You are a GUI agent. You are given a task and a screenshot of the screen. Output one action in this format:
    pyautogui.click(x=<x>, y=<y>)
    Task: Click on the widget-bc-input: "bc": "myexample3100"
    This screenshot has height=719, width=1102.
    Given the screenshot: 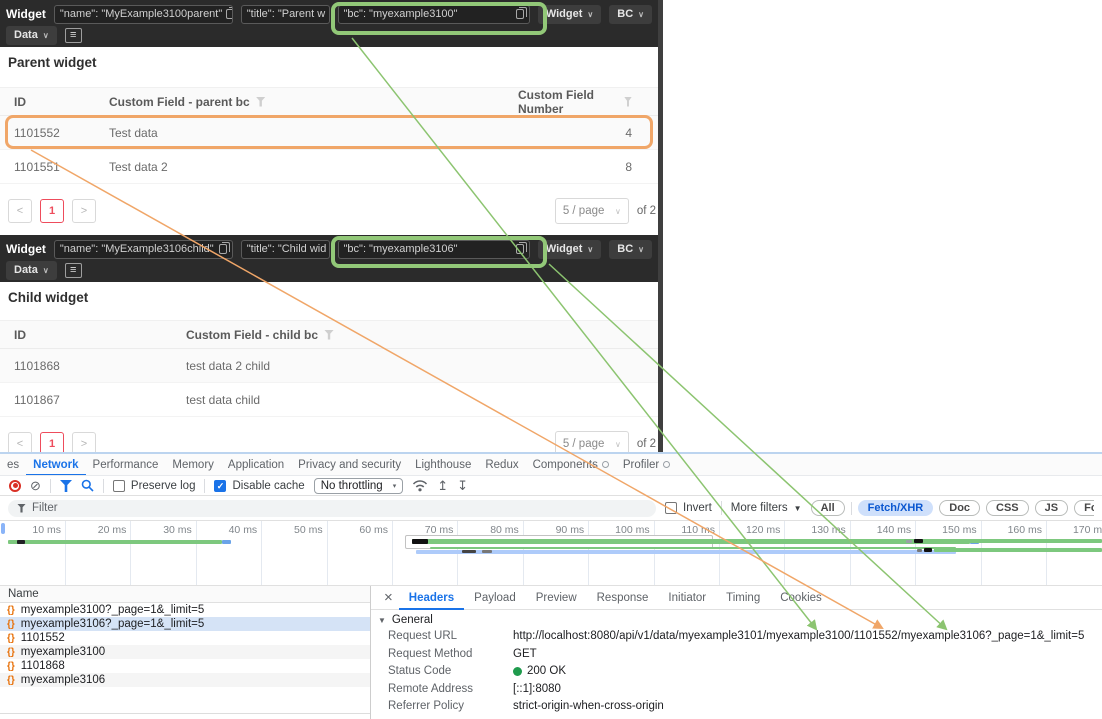 What is the action you would take?
    pyautogui.click(x=433, y=14)
    